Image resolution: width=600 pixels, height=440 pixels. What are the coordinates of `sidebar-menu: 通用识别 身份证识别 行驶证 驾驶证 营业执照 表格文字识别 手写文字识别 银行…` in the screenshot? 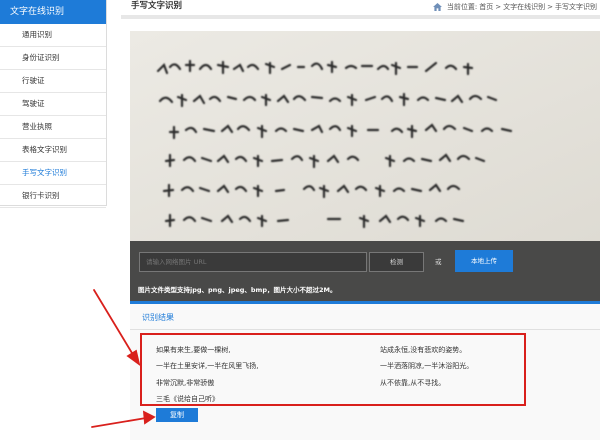 It's located at (53, 116).